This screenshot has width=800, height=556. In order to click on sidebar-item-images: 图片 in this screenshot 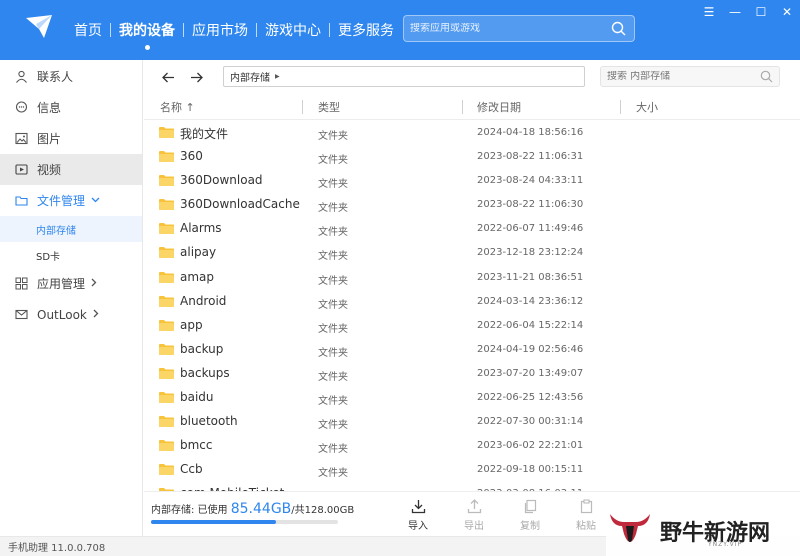, I will do `click(71, 138)`.